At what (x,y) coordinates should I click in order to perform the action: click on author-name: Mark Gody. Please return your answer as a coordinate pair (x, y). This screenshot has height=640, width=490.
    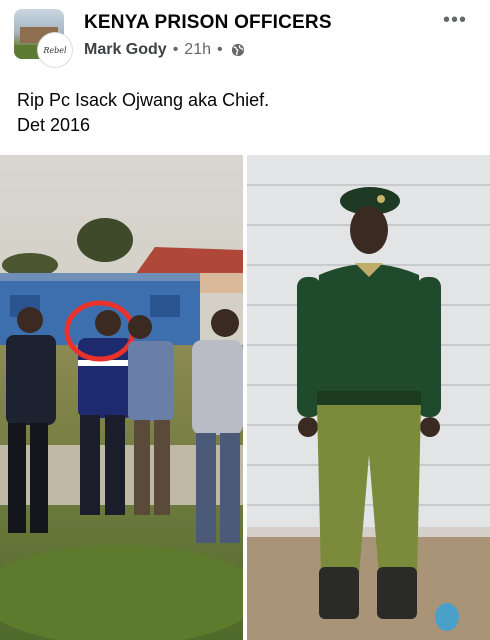
    Looking at the image, I should click on (125, 50).